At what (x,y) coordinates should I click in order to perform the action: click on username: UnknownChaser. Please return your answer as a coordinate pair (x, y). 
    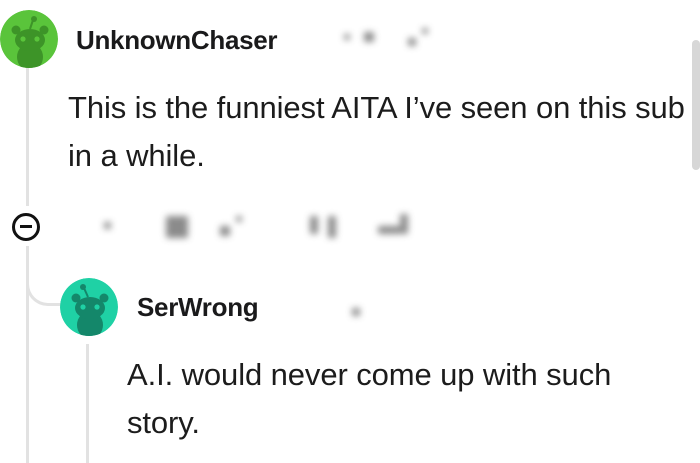
    Looking at the image, I should click on (177, 40).